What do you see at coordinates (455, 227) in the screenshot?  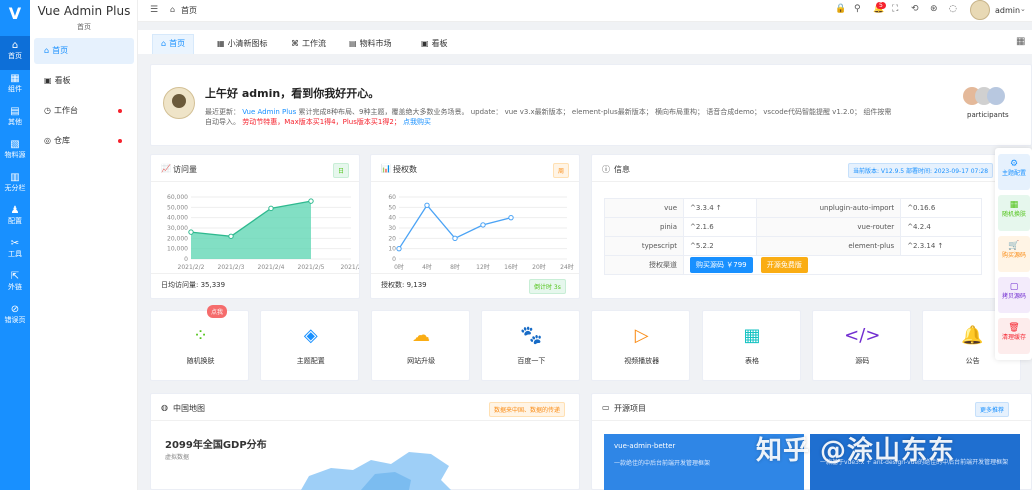 I see `series-line` at bounding box center [455, 227].